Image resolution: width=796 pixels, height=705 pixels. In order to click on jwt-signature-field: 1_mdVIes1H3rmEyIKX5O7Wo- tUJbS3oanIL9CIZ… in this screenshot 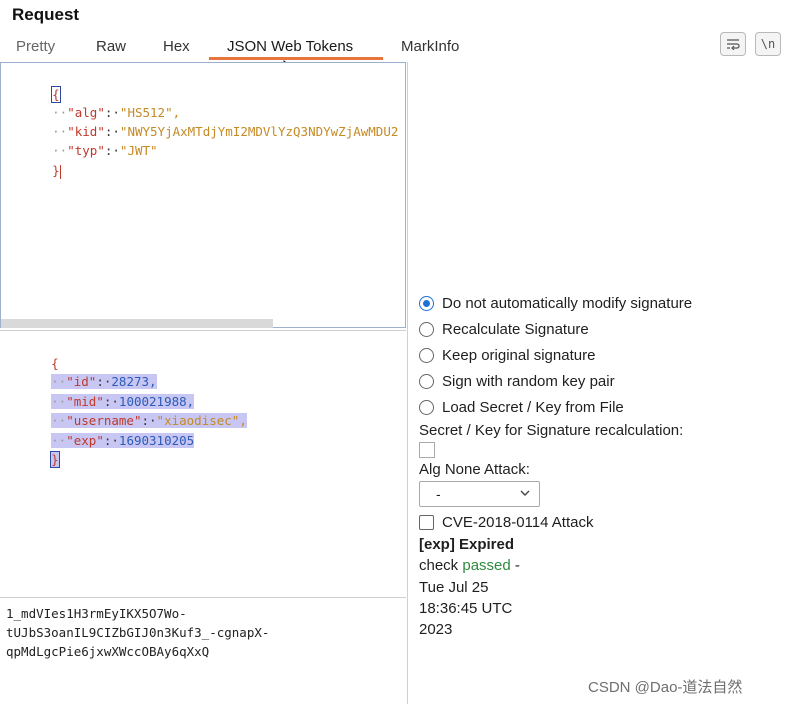, I will do `click(203, 651)`.